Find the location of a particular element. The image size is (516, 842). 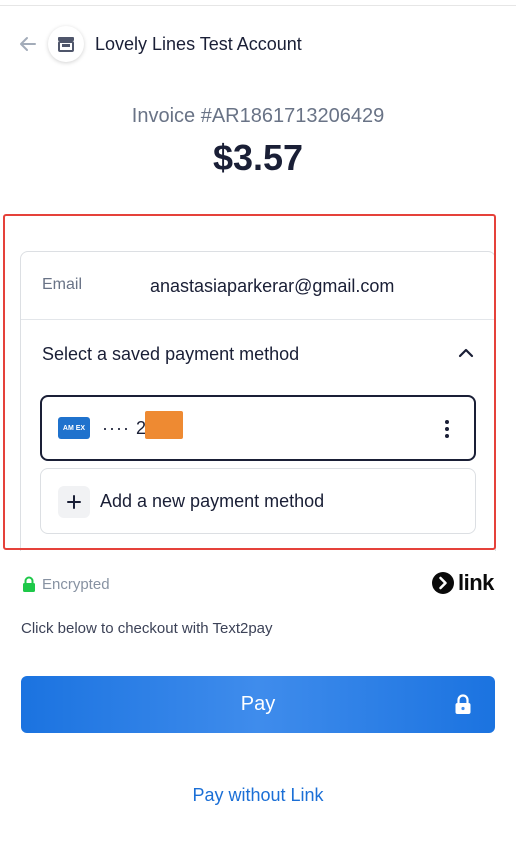

encrypted-indicator: Encrypted is located at coordinates (66, 584).